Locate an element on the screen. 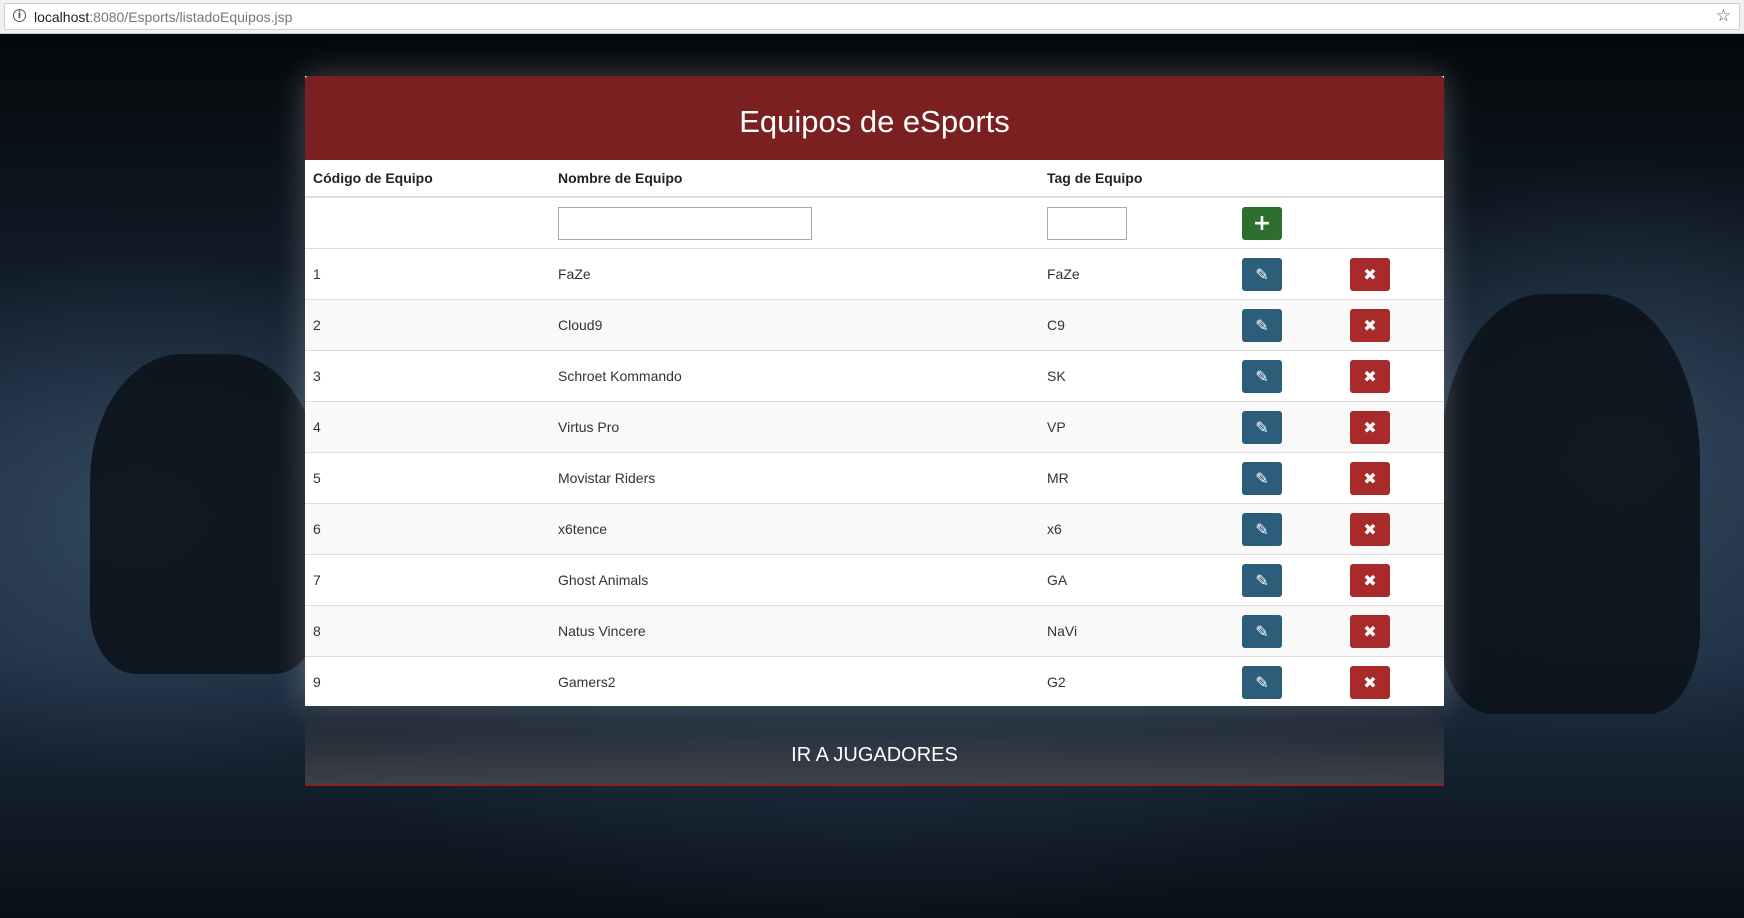 This screenshot has height=918, width=1744. tag-cell: MR is located at coordinates (1136, 478).